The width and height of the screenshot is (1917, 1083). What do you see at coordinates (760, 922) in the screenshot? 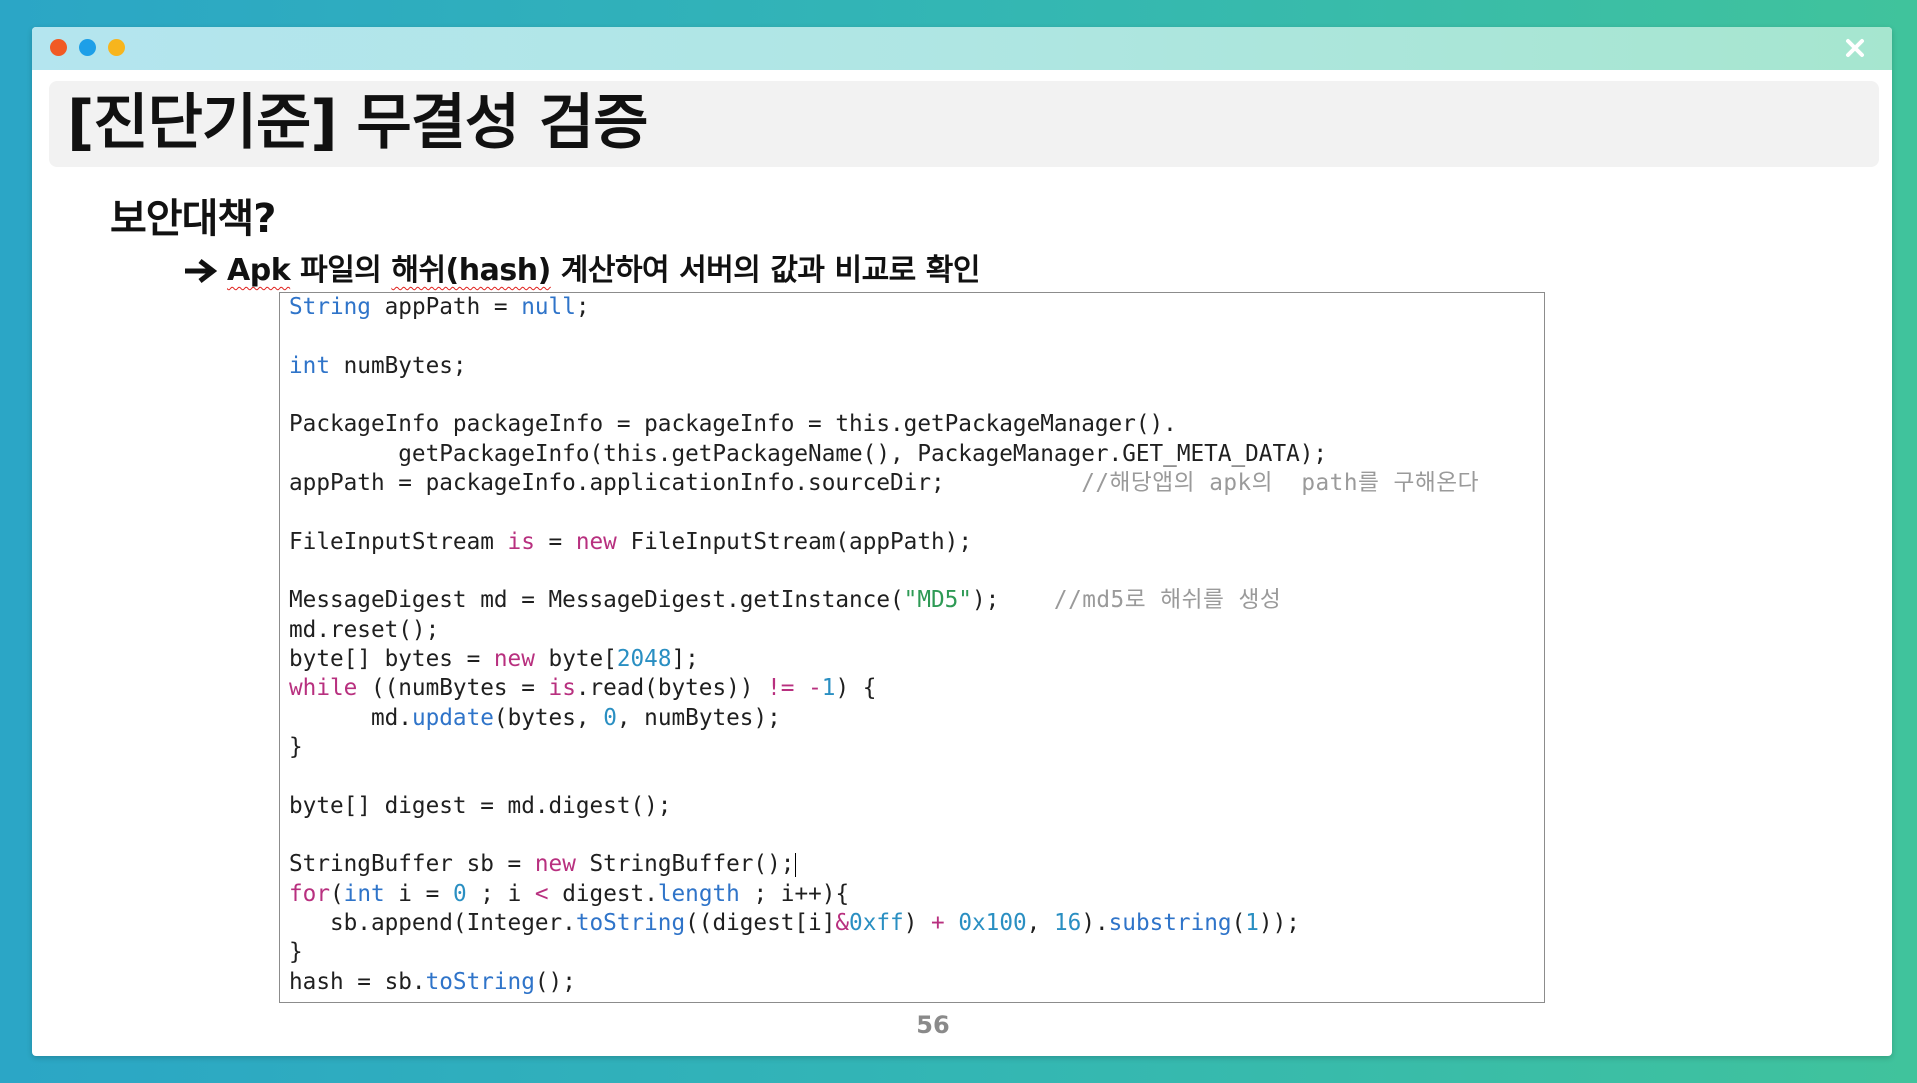
I see `code-token: ((digest[i]` at bounding box center [760, 922].